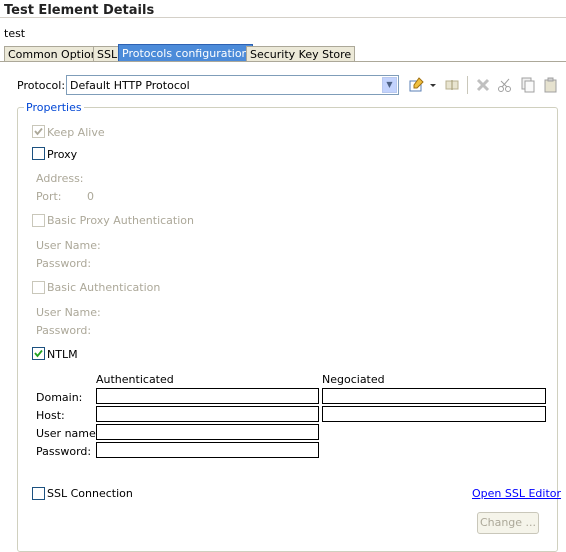  Describe the element at coordinates (38, 353) in the screenshot. I see `ntlm-checkbox` at that location.